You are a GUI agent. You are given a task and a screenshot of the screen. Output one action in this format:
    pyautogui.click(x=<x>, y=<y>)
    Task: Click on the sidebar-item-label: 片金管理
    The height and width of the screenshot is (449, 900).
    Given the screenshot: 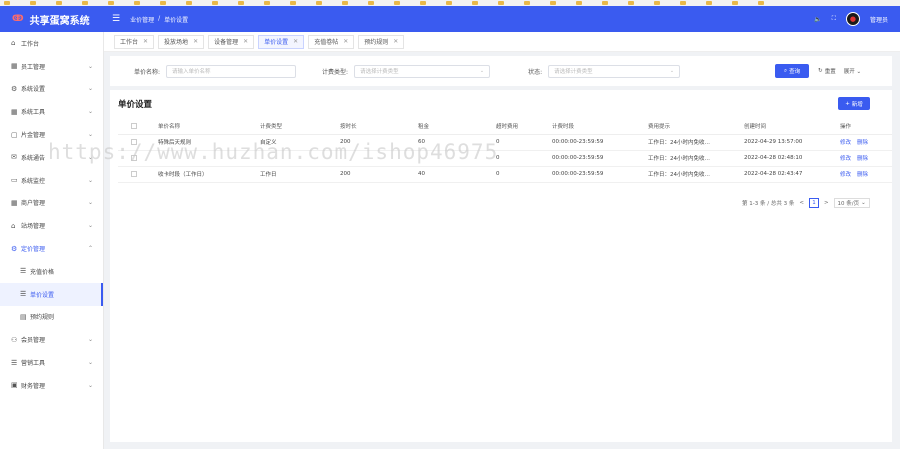 What is the action you would take?
    pyautogui.click(x=33, y=136)
    